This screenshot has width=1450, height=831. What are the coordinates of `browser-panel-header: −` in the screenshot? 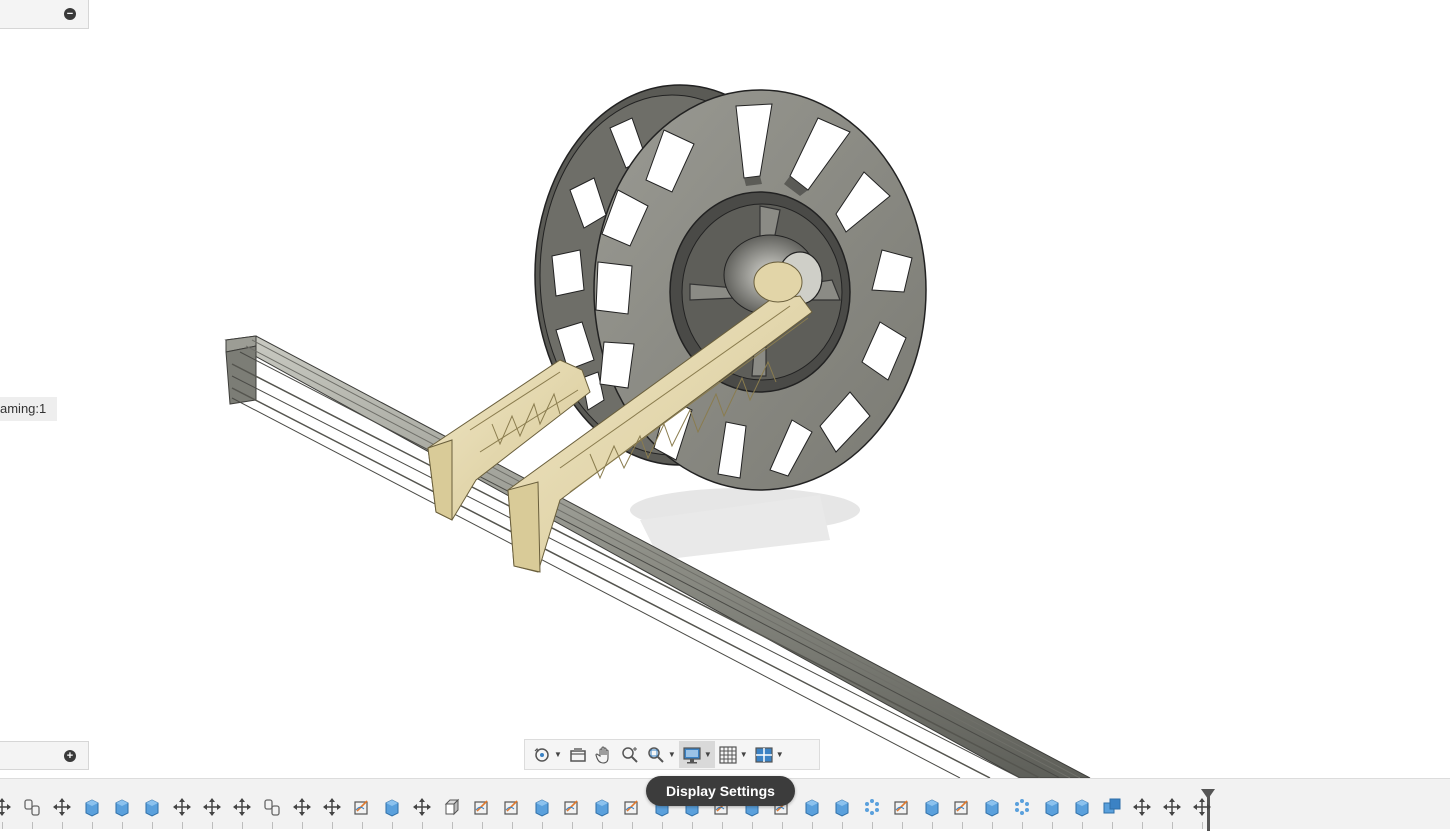 It's located at (44, 14).